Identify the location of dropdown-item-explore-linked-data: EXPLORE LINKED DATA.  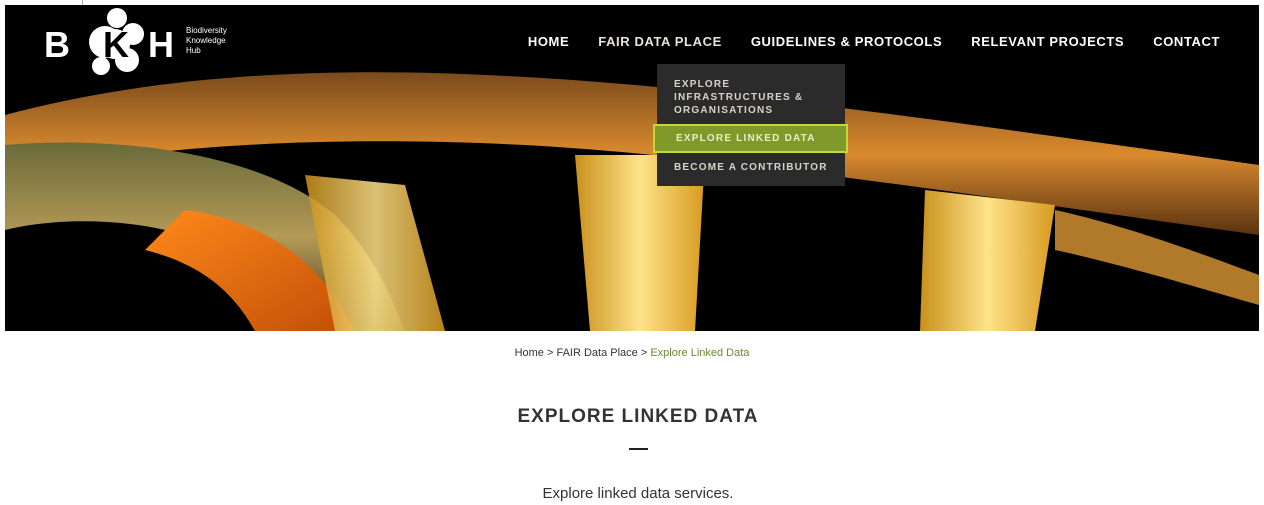
(750, 138).